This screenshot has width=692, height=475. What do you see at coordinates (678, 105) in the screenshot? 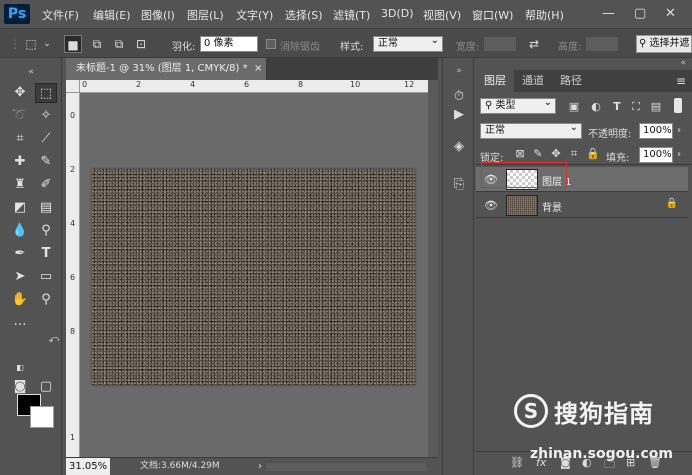
I see `filter-toggle-switch` at bounding box center [678, 105].